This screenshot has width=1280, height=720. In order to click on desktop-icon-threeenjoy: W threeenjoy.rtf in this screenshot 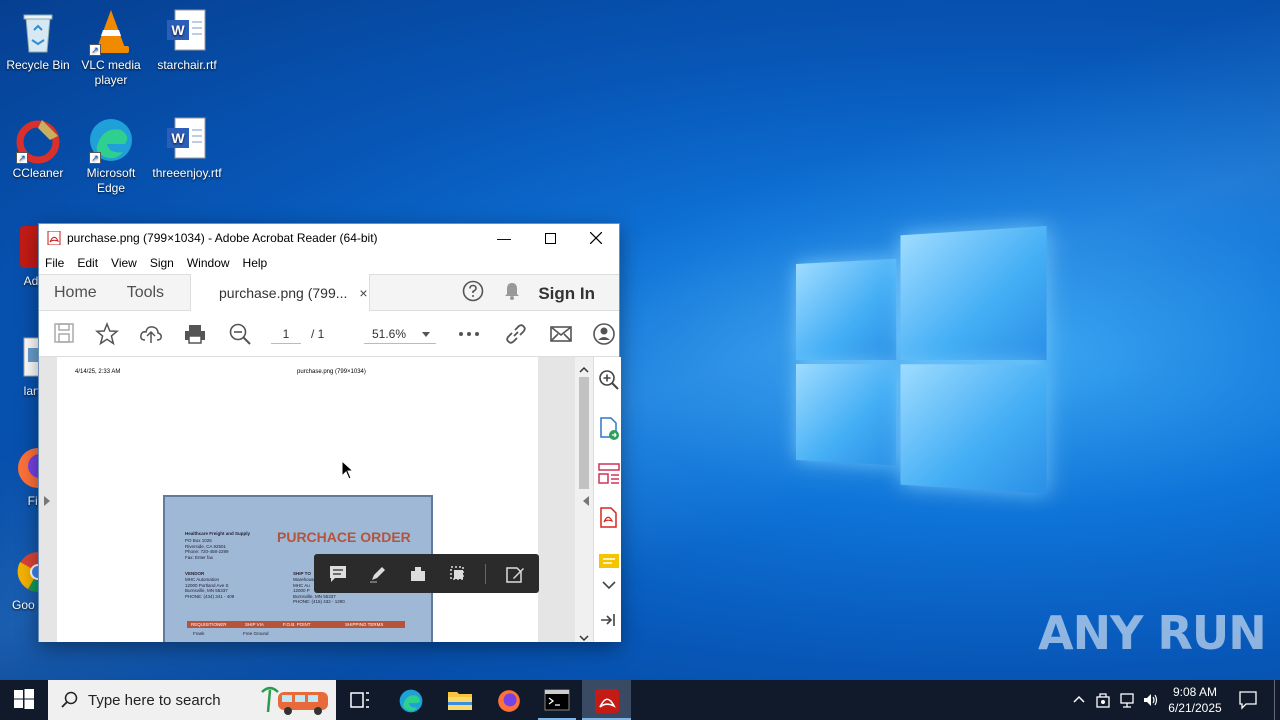, I will do `click(187, 148)`.